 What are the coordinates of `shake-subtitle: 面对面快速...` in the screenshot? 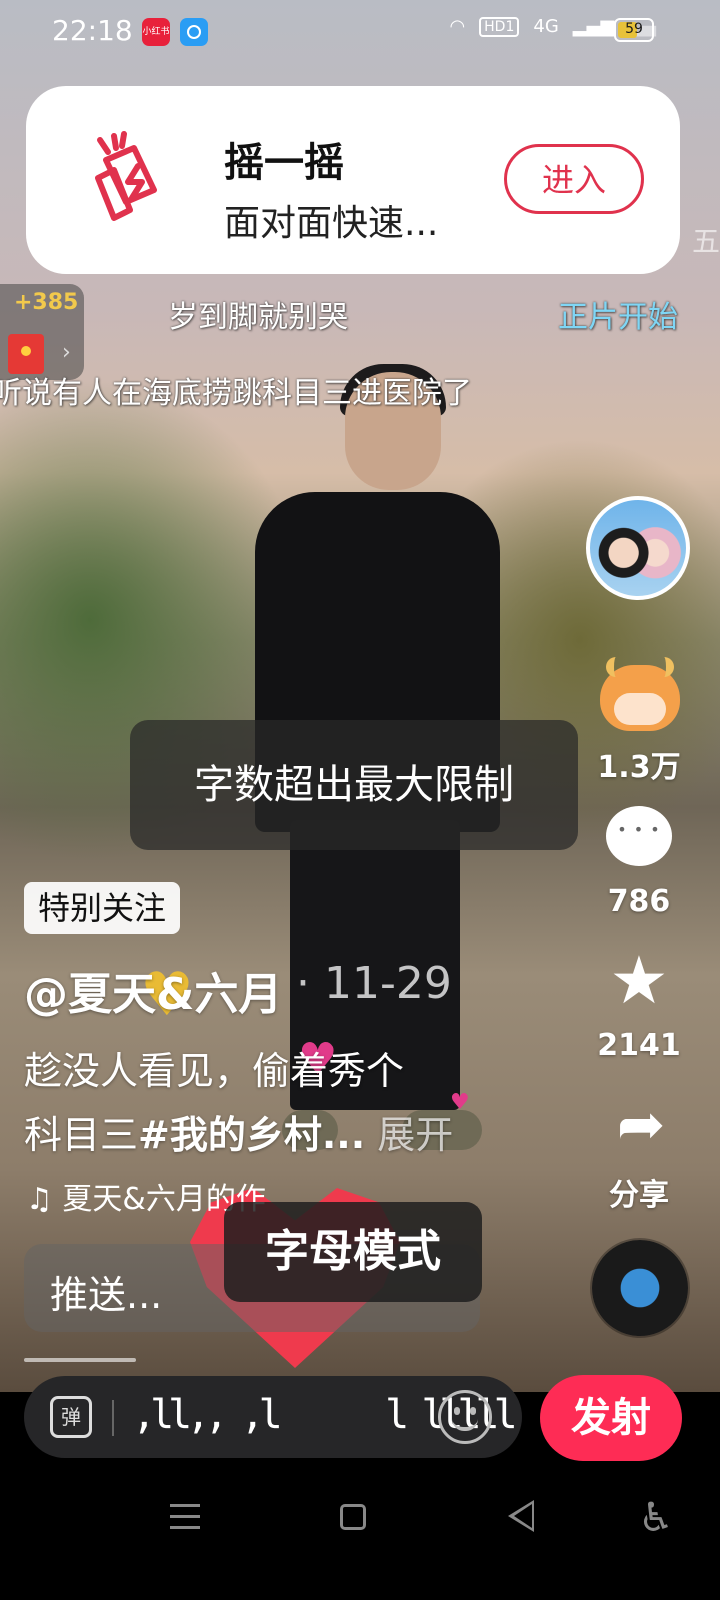 It's located at (331, 223).